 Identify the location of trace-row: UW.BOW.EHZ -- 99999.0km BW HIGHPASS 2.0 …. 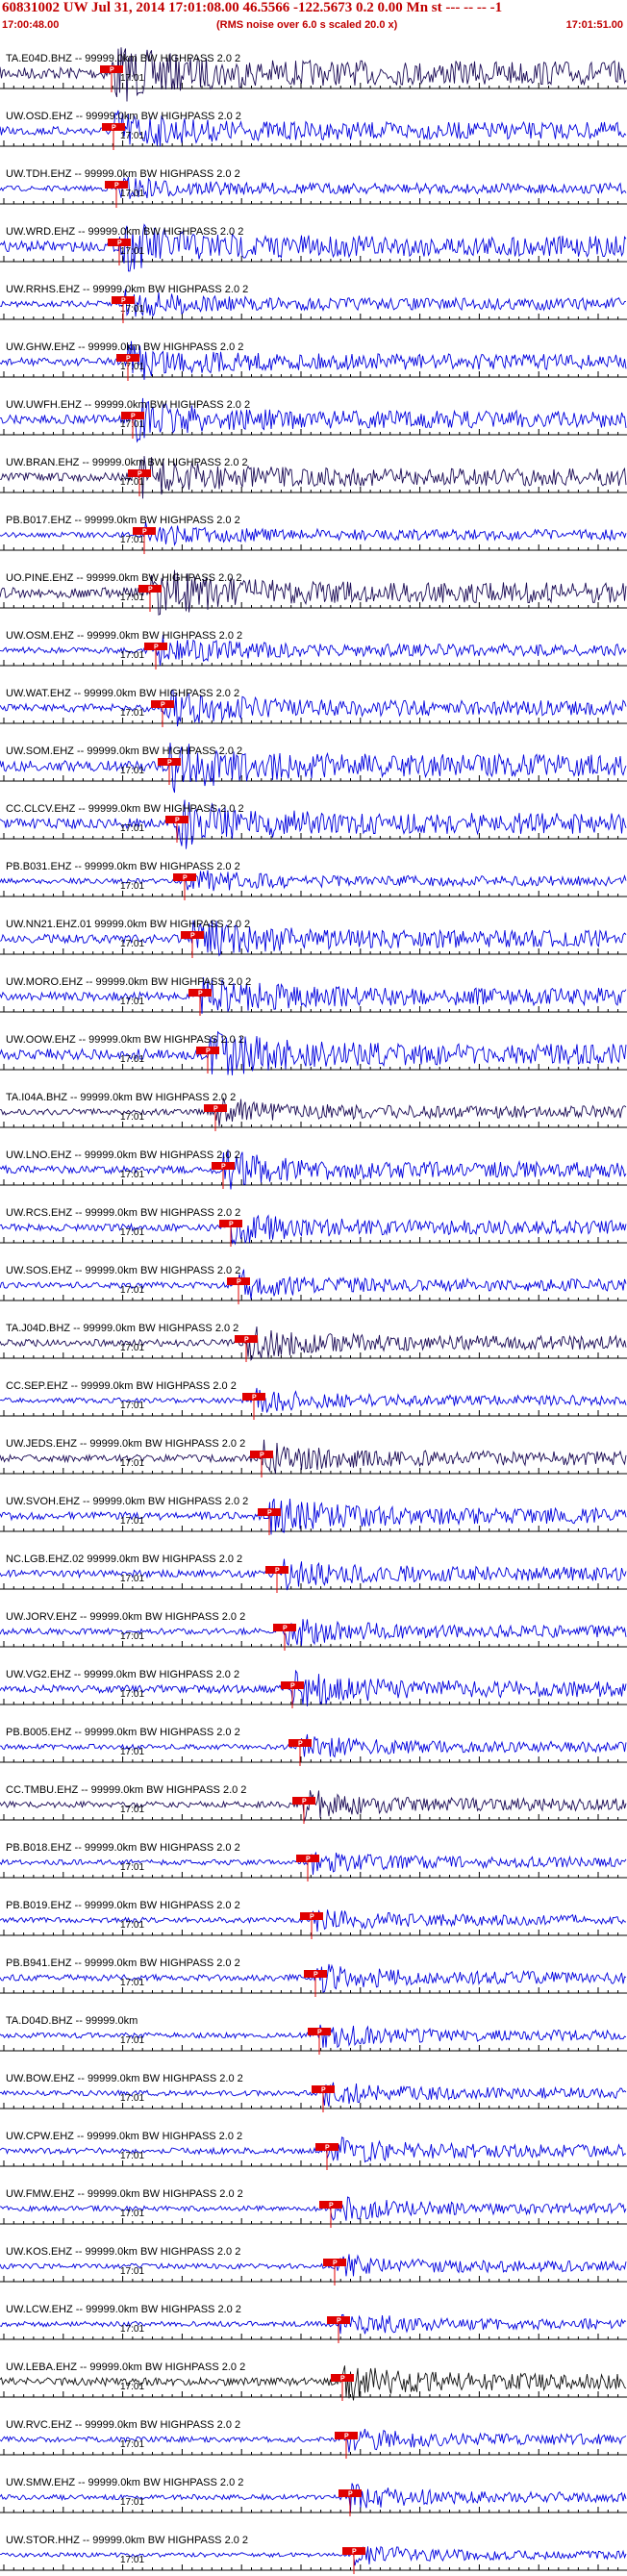
(313, 2092).